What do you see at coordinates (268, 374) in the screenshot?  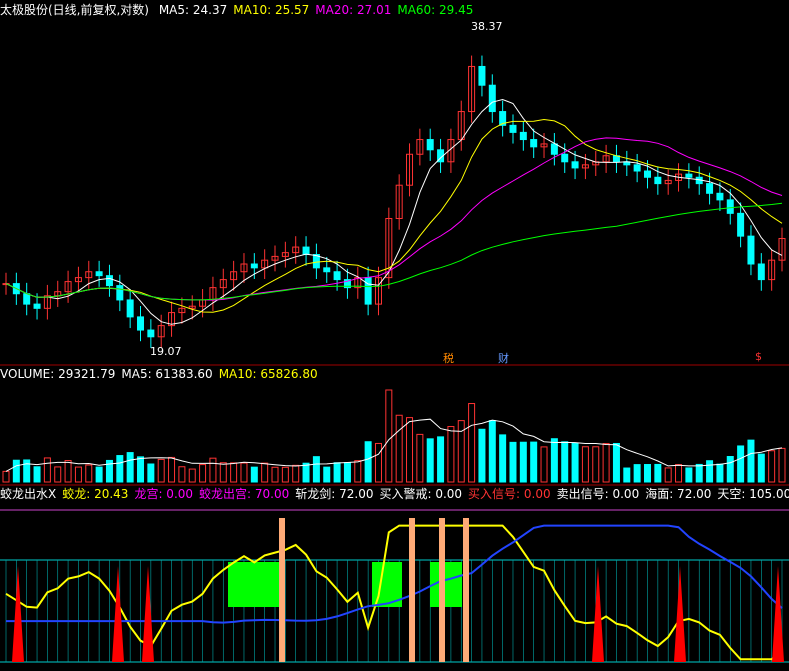 I see `volume-label-2: MA10: 65826.80` at bounding box center [268, 374].